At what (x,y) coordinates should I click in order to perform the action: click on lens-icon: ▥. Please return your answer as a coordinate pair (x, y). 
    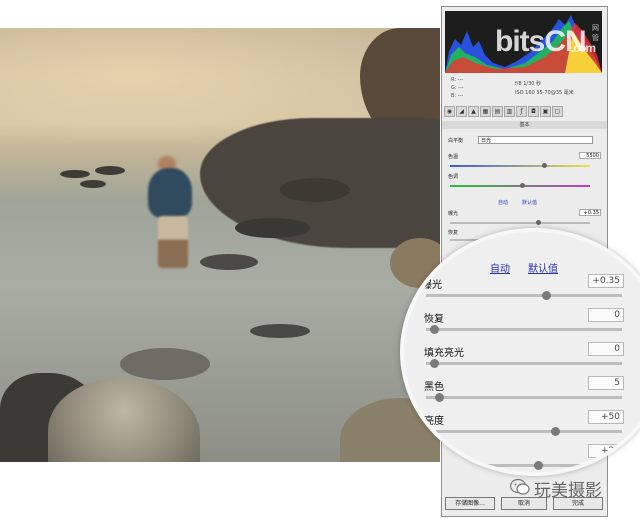
    Looking at the image, I should click on (509, 111).